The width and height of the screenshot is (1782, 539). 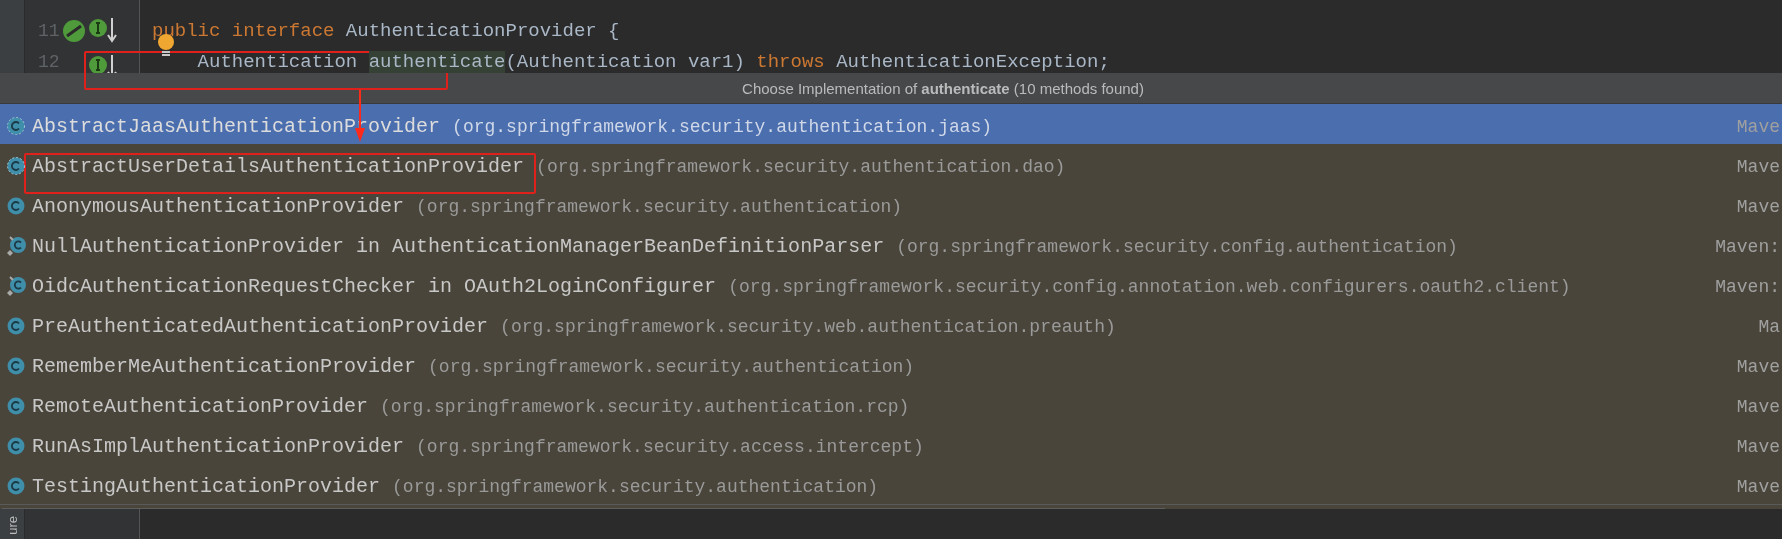 I want to click on class-name: PreAuthenticatedAuthenticationProvider, so click(x=260, y=327).